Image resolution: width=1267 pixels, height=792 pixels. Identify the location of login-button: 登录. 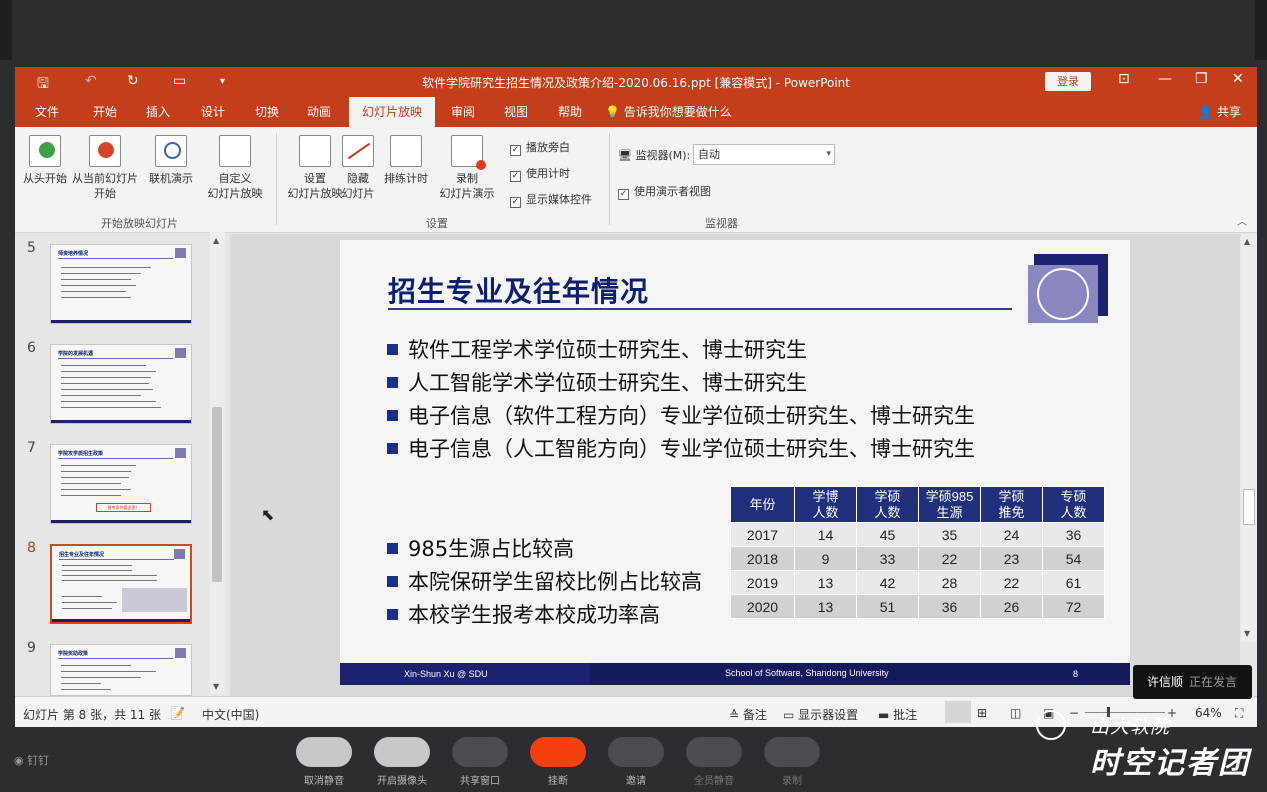
(1068, 81).